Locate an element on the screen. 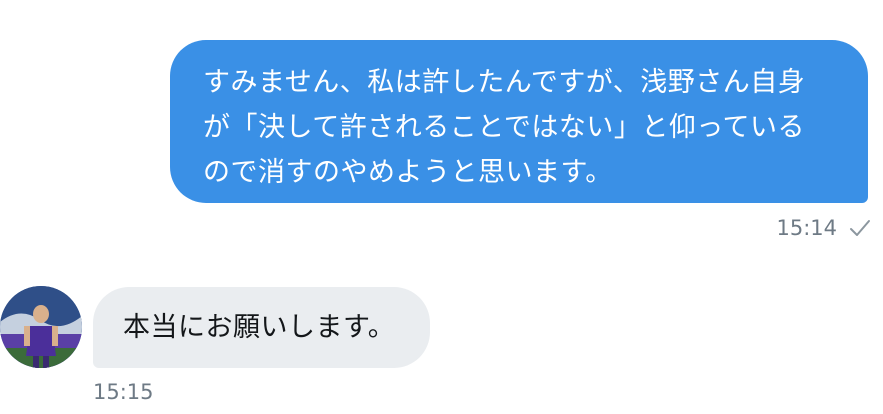  message-text-line: すみません、私は許したんですが、浅野さん自身 is located at coordinates (504, 82).